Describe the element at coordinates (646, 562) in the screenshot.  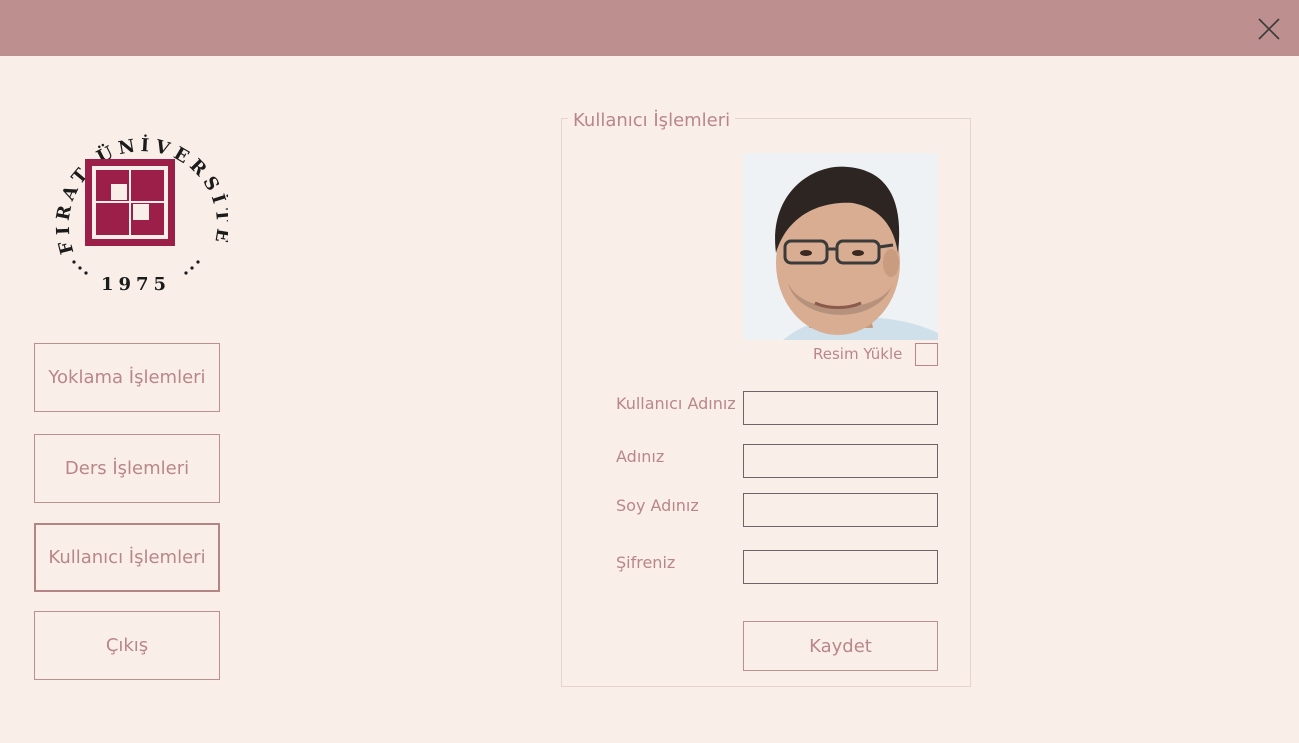
I see `password-label: Şifreniz` at that location.